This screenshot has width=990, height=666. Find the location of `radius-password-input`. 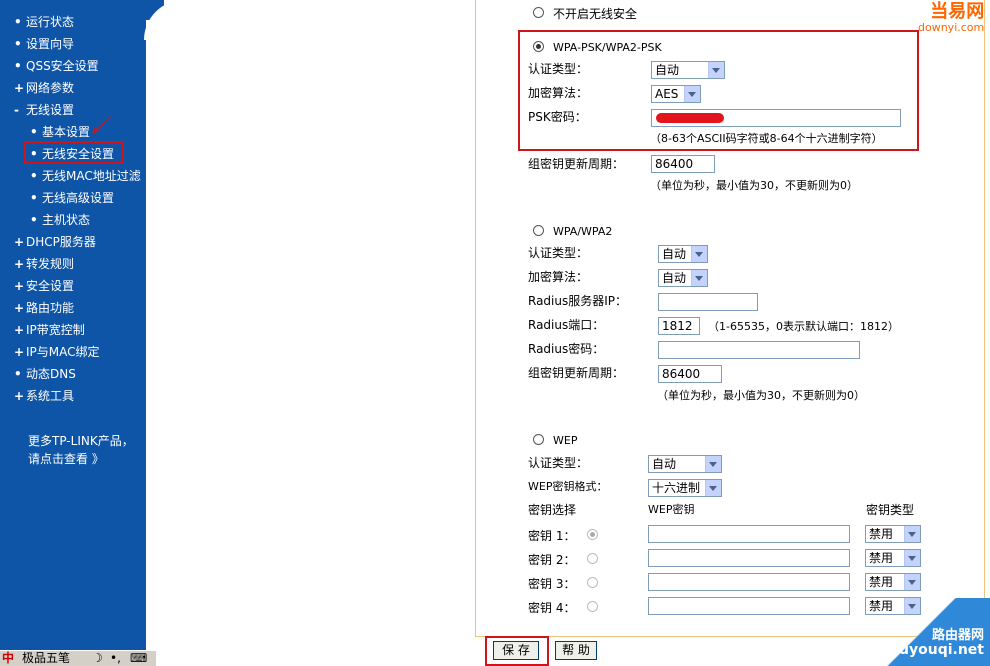

radius-password-input is located at coordinates (759, 350).